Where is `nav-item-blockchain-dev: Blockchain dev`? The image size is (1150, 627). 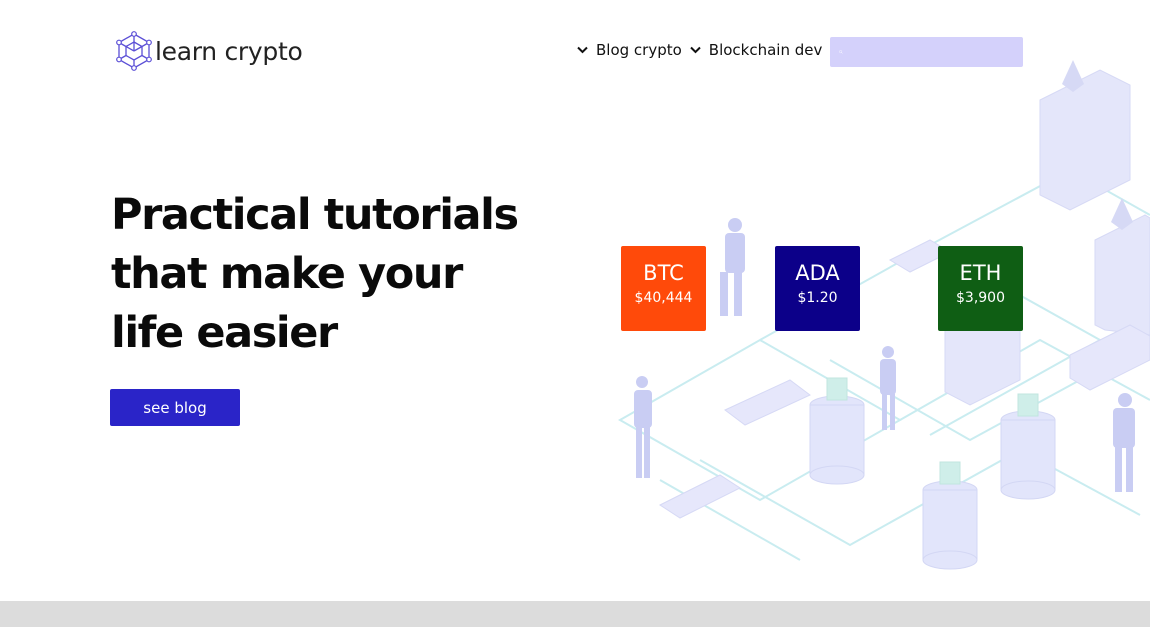
nav-item-blockchain-dev: Blockchain dev is located at coordinates (756, 50).